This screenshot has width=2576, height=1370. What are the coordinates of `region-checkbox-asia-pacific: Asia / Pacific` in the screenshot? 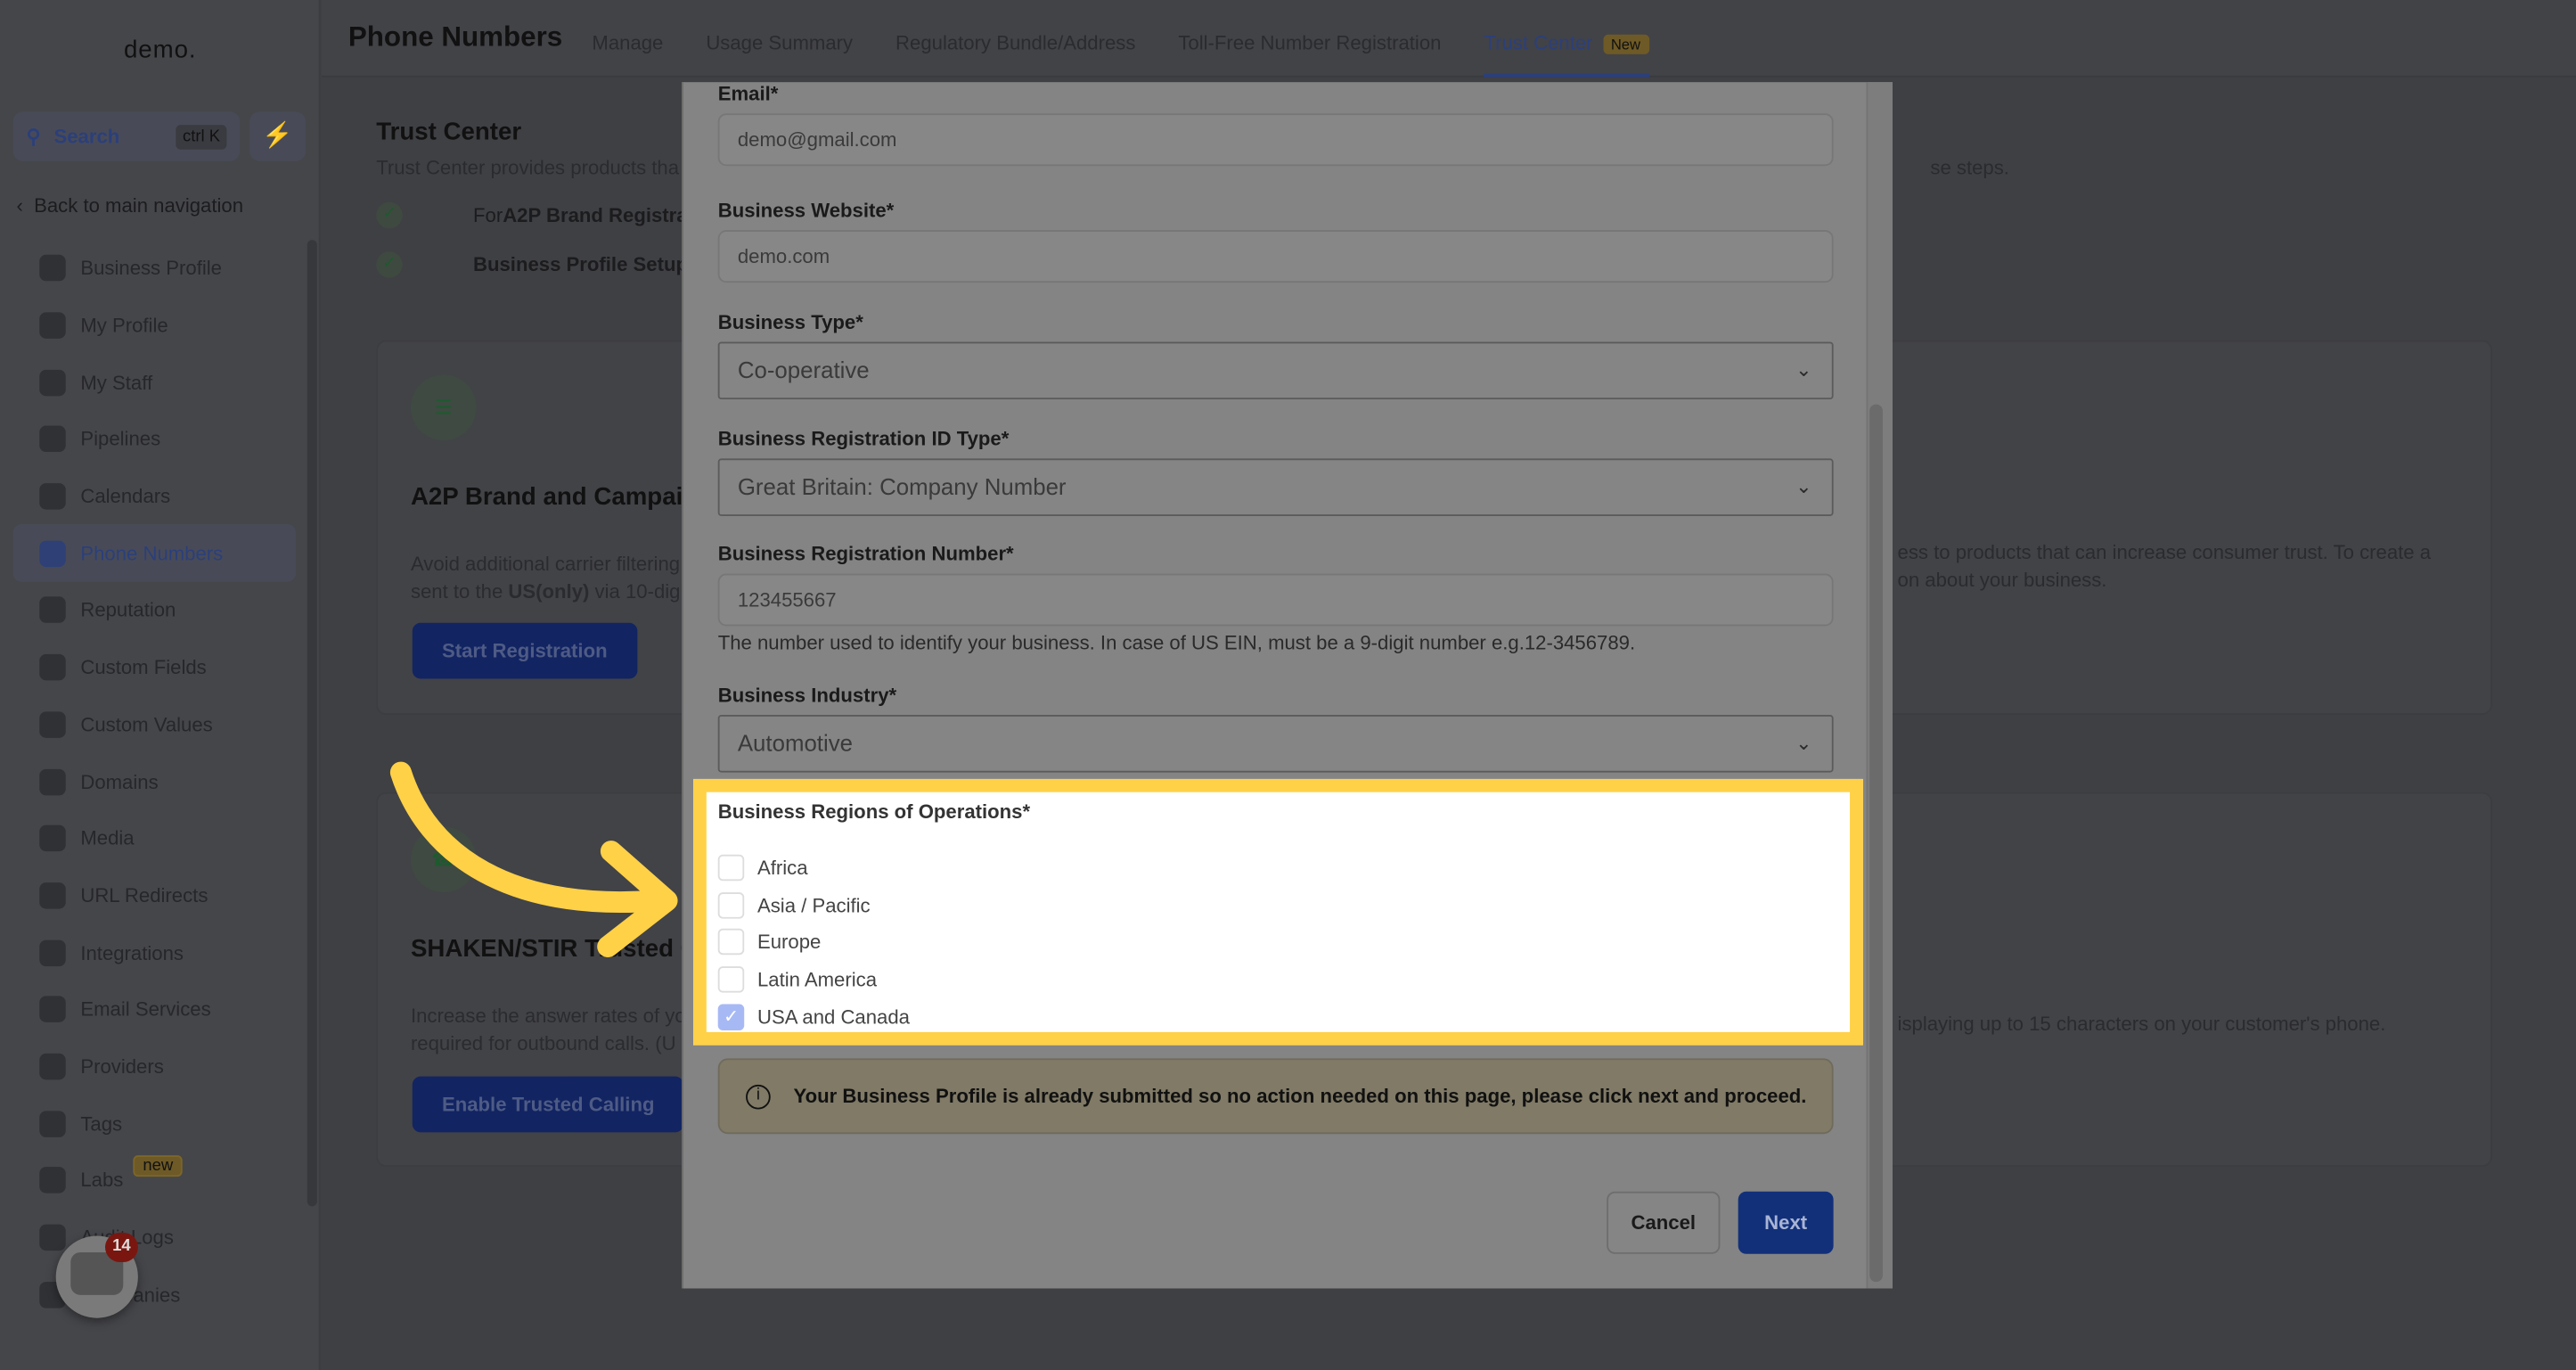 It's located at (794, 905).